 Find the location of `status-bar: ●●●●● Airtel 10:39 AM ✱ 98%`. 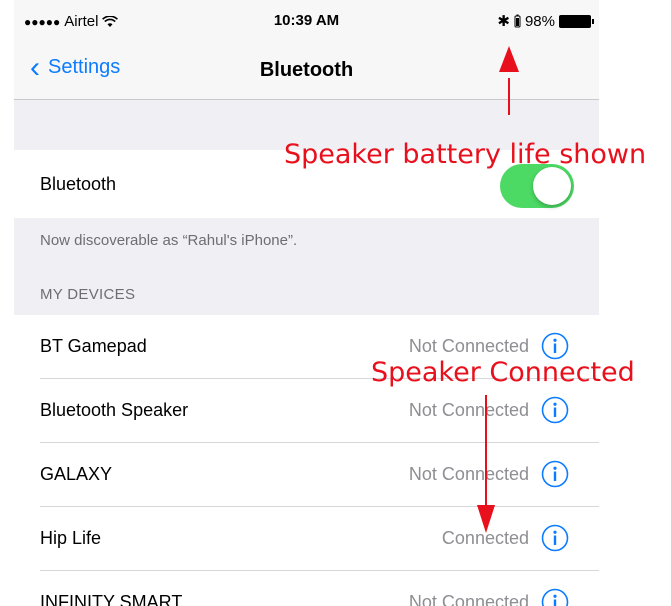

status-bar: ●●●●● Airtel 10:39 AM ✱ 98% is located at coordinates (306, 21).